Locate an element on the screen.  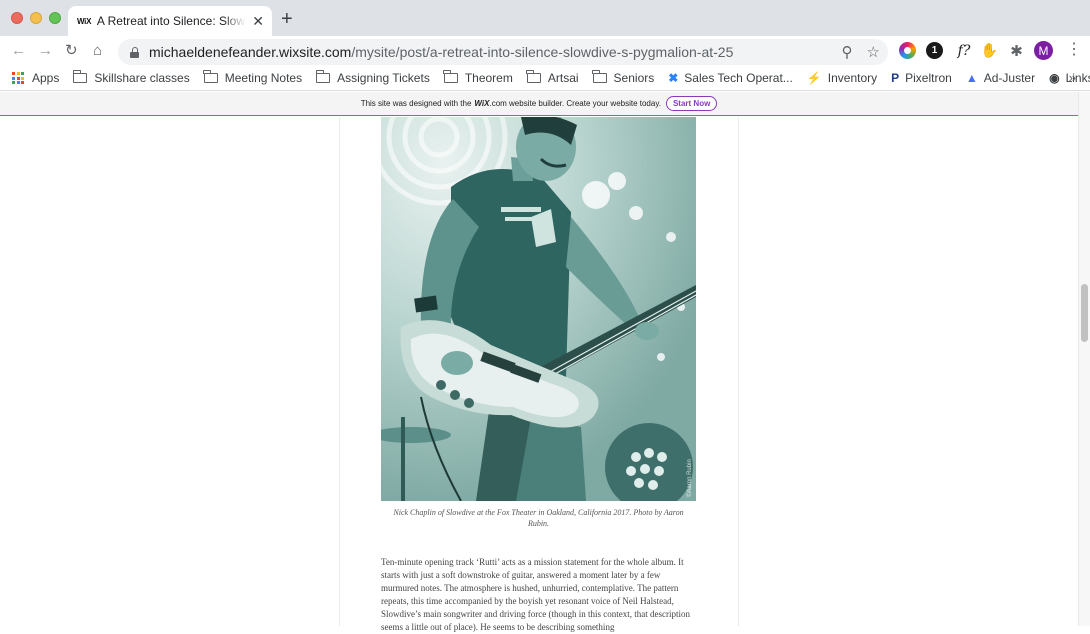
bookmark-label: Seniors is located at coordinates (634, 78).